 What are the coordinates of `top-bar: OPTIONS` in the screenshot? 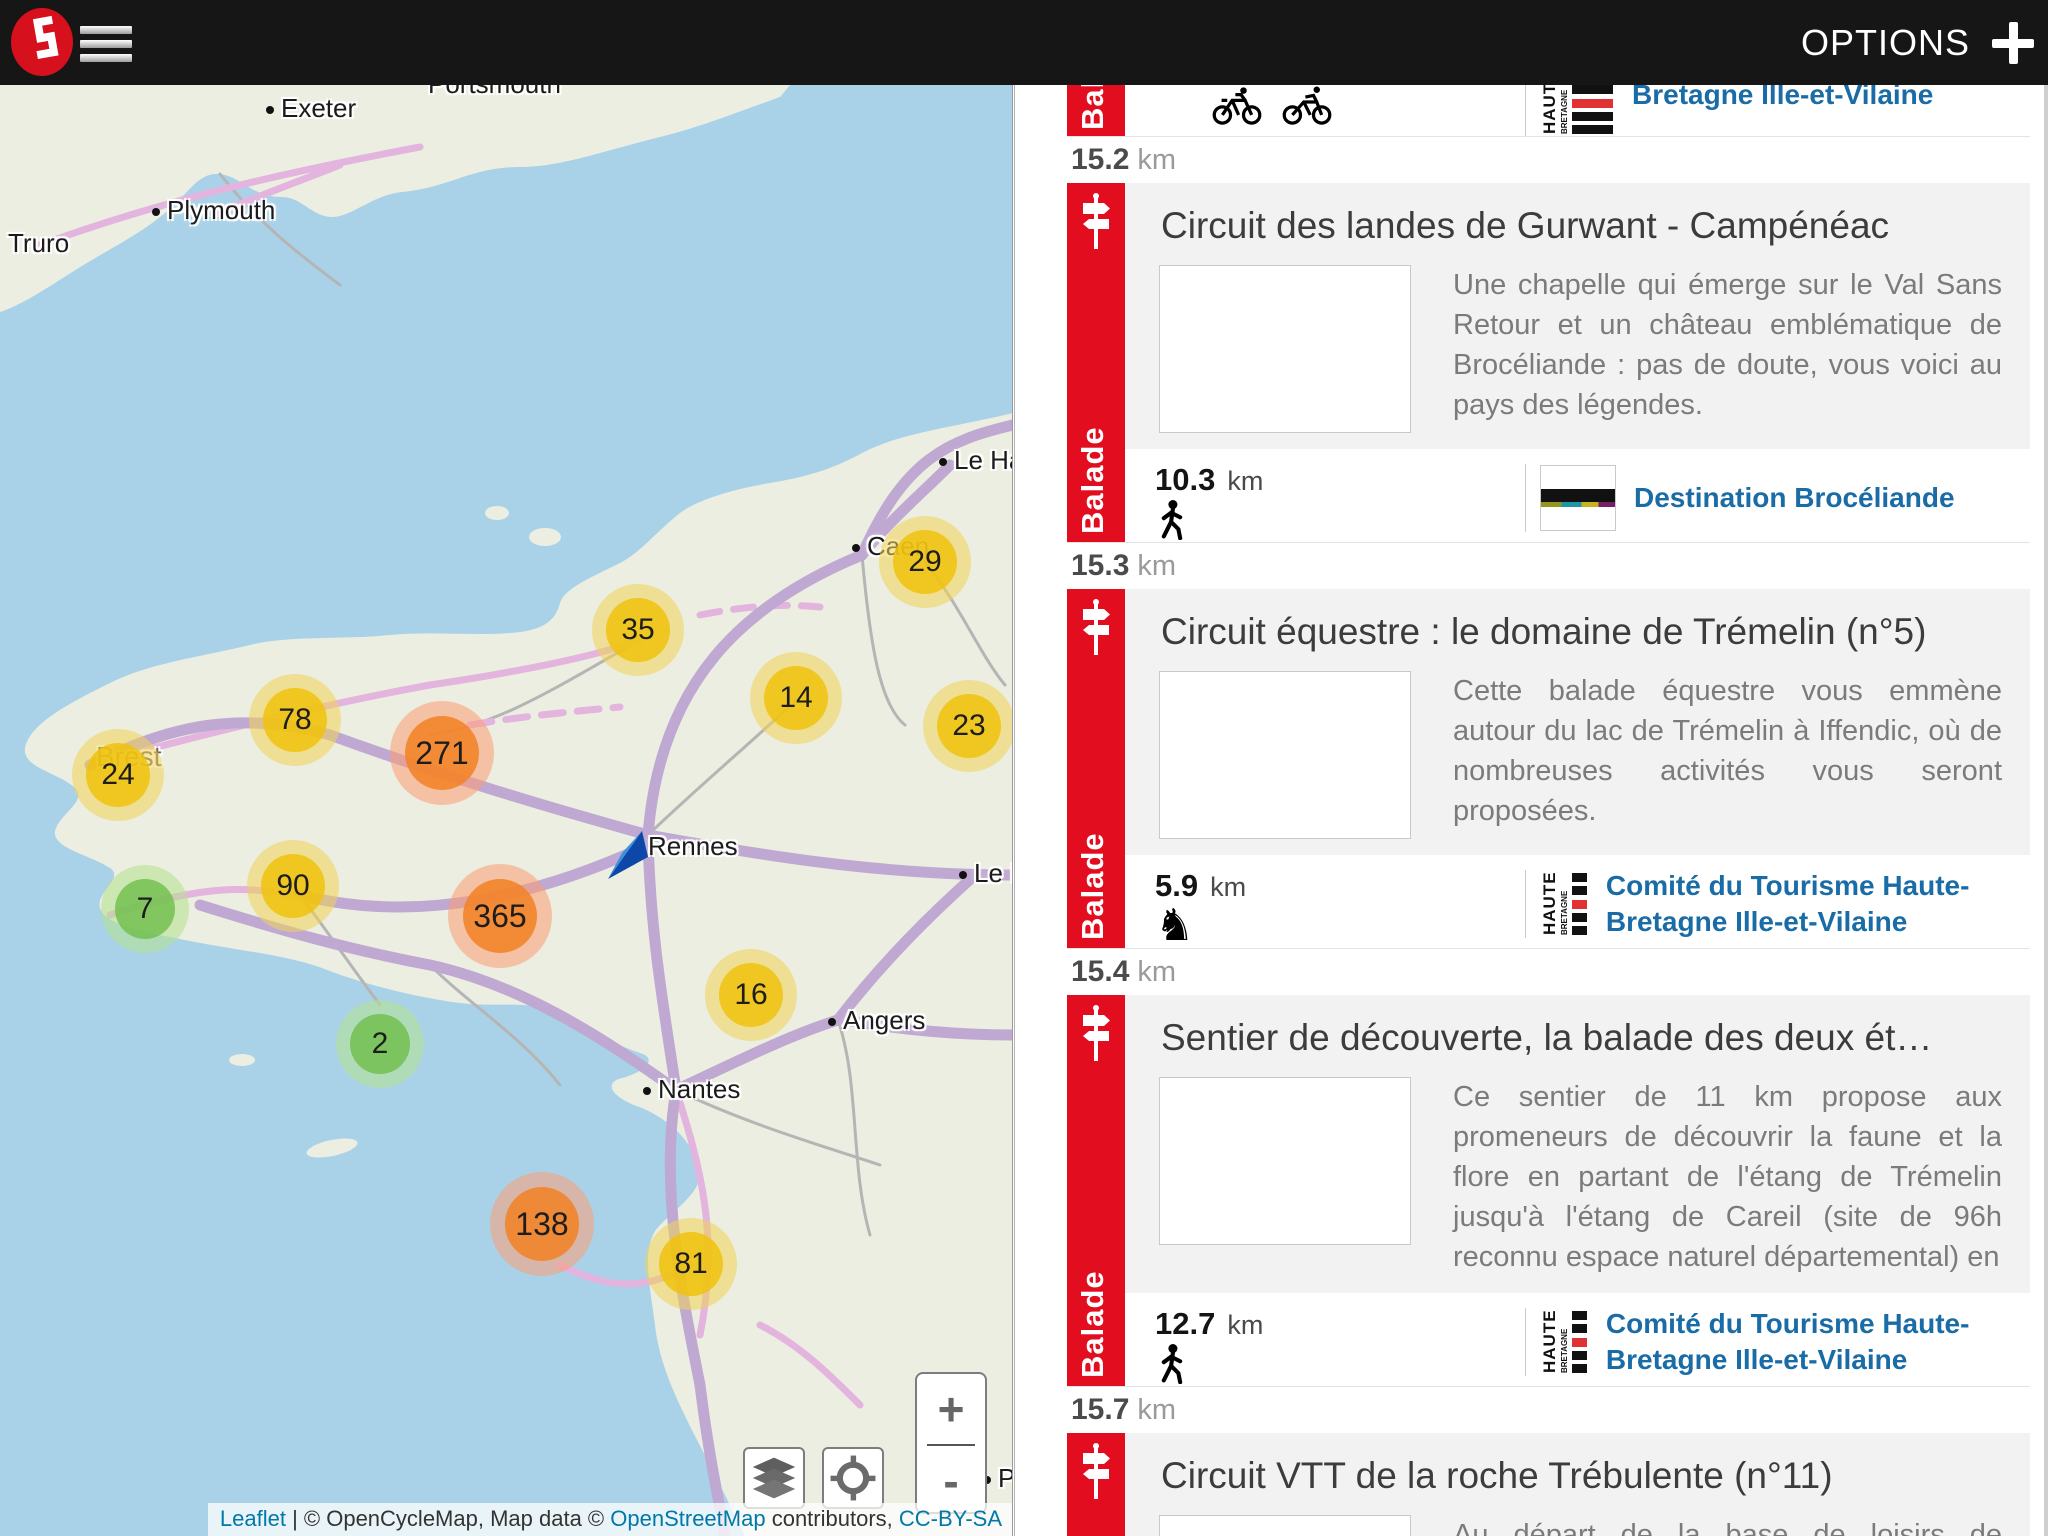 It's located at (1024, 42).